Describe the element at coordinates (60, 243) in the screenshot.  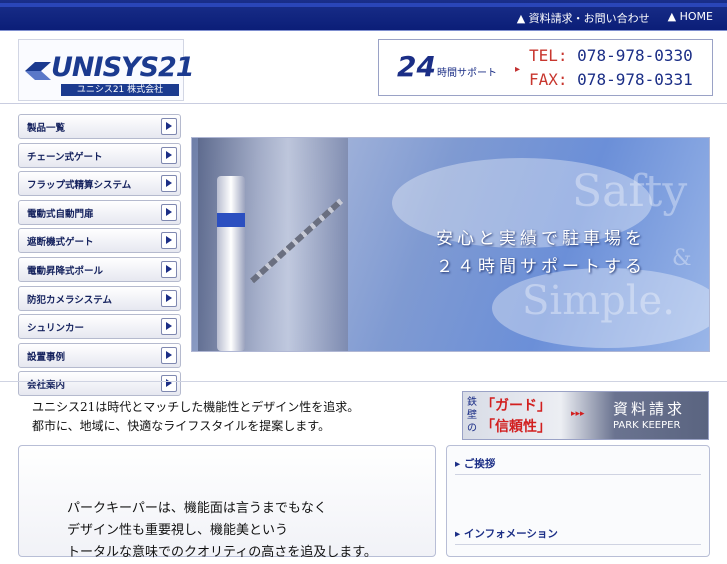
I see `sidebar-item-label: 遮断機式ゲート` at that location.